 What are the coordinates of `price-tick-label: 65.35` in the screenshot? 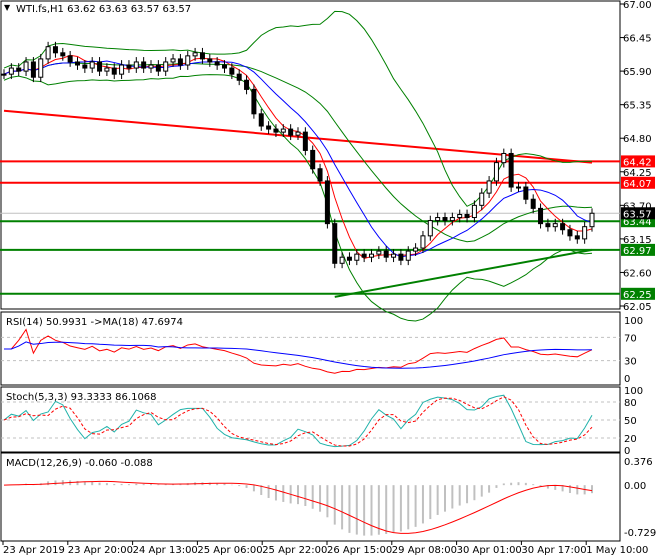 It's located at (637, 106).